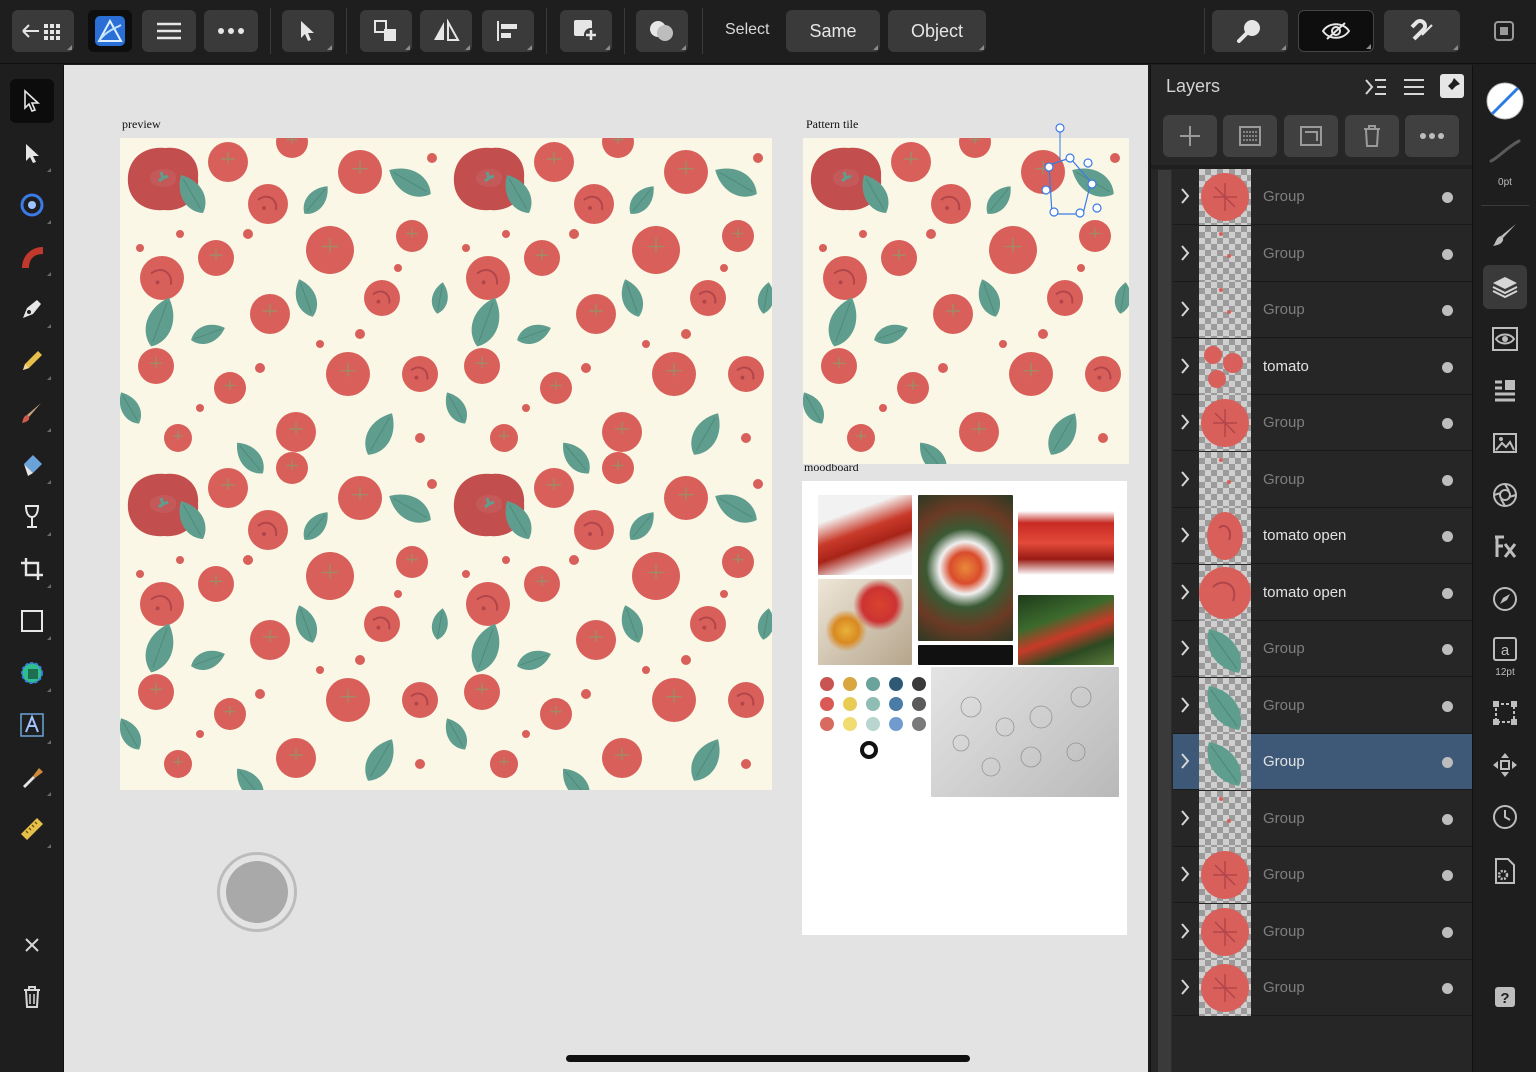 This screenshot has height=1072, width=1536. I want to click on help-button: ?, so click(1505, 997).